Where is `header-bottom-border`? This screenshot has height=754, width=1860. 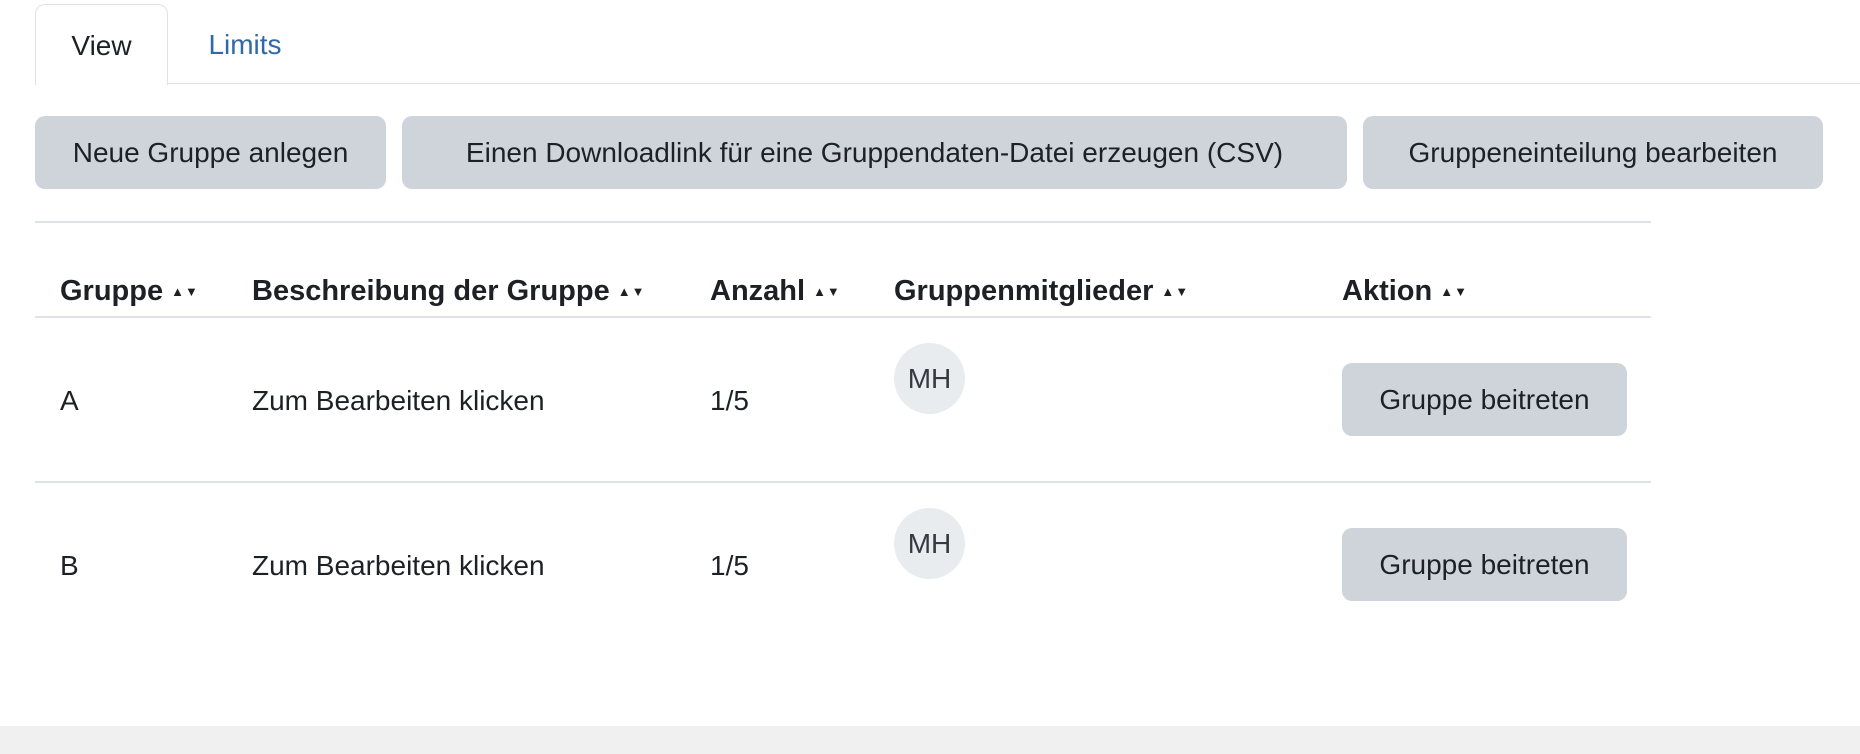 header-bottom-border is located at coordinates (843, 317).